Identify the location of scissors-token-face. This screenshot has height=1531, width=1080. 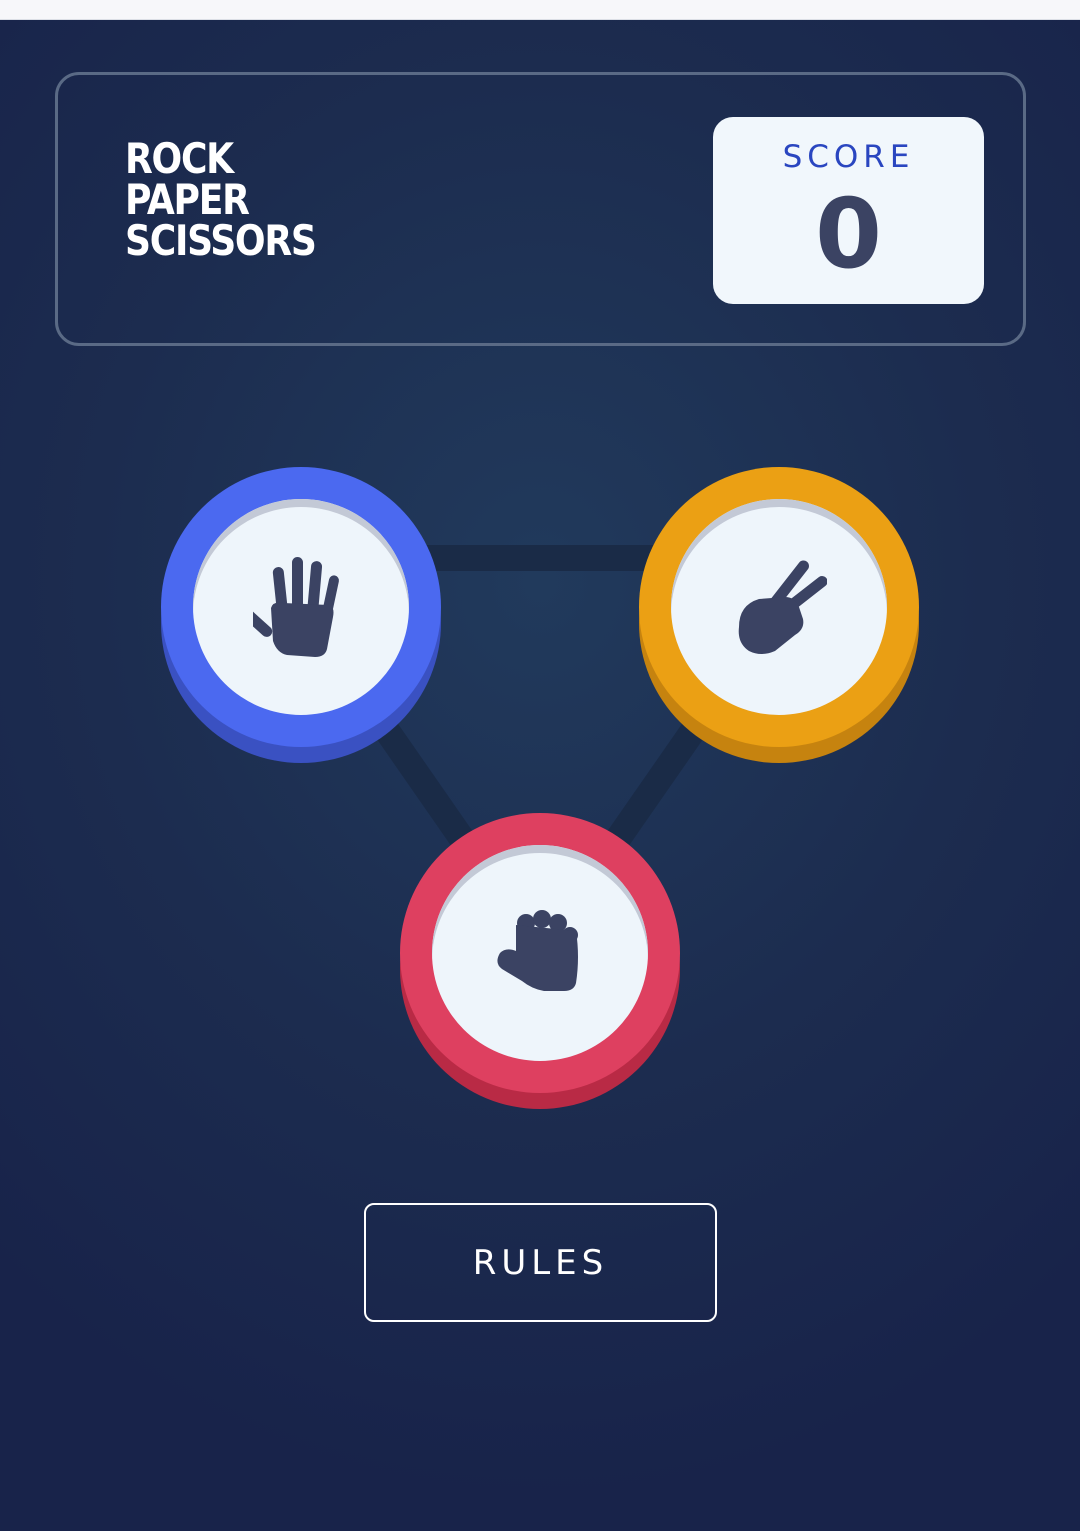
(779, 607).